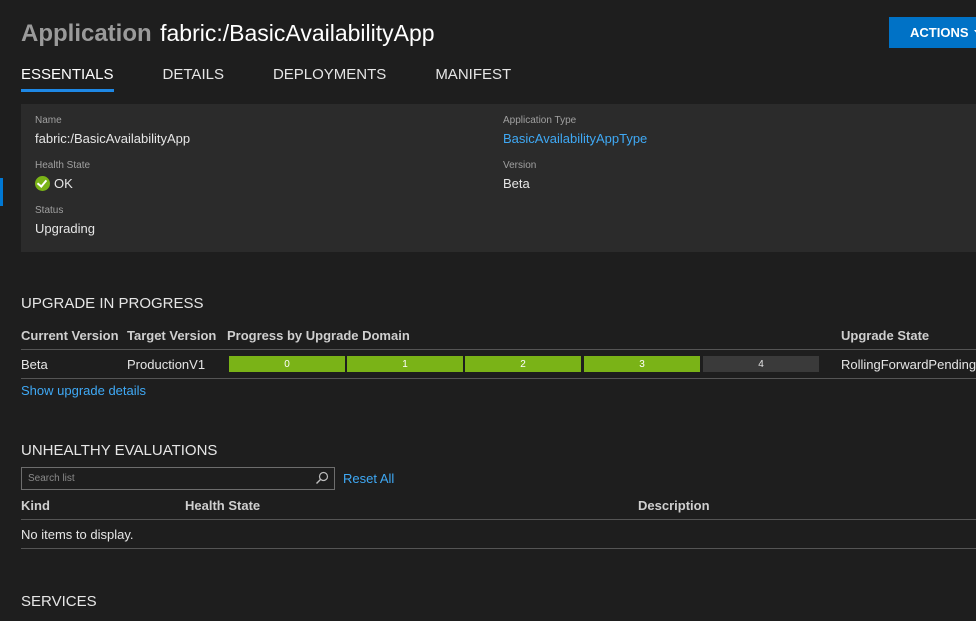 This screenshot has width=976, height=621. I want to click on version-label: Version, so click(520, 165).